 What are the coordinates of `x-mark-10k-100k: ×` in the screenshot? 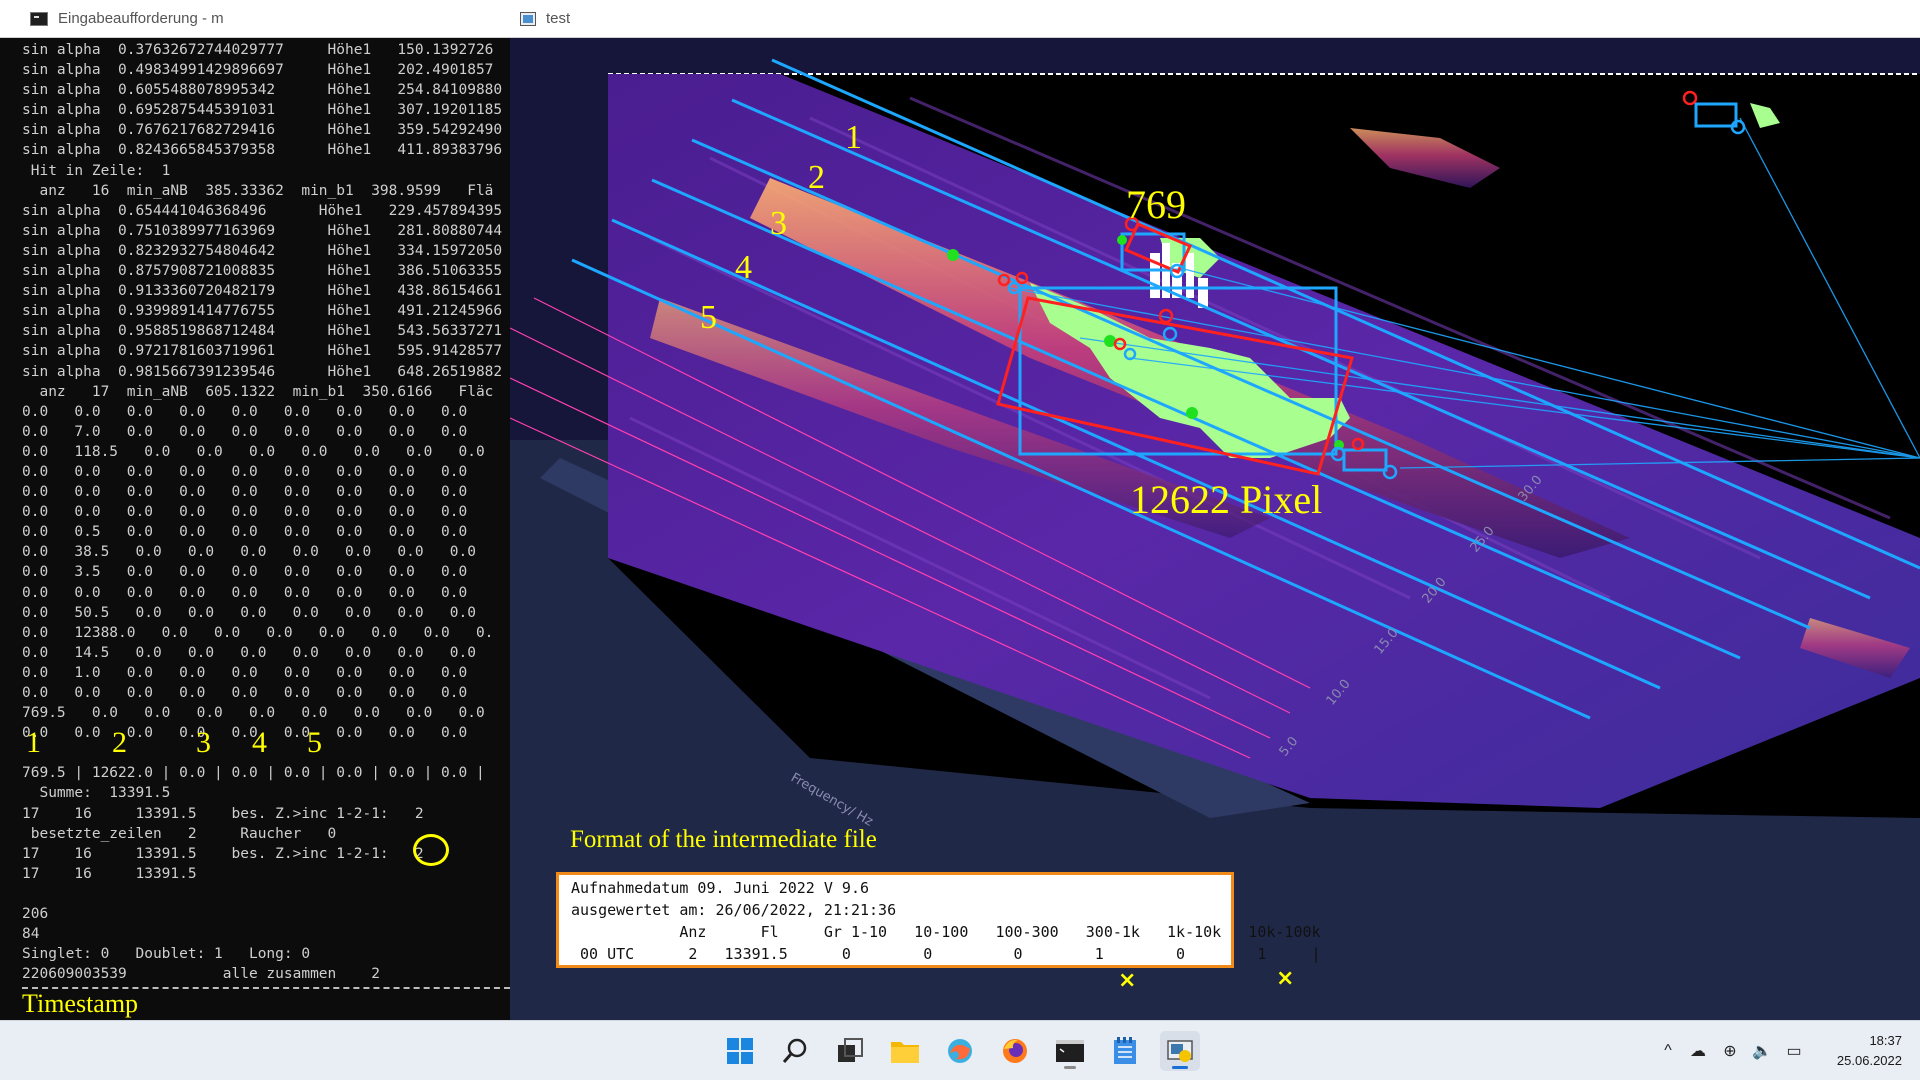 It's located at (1285, 978).